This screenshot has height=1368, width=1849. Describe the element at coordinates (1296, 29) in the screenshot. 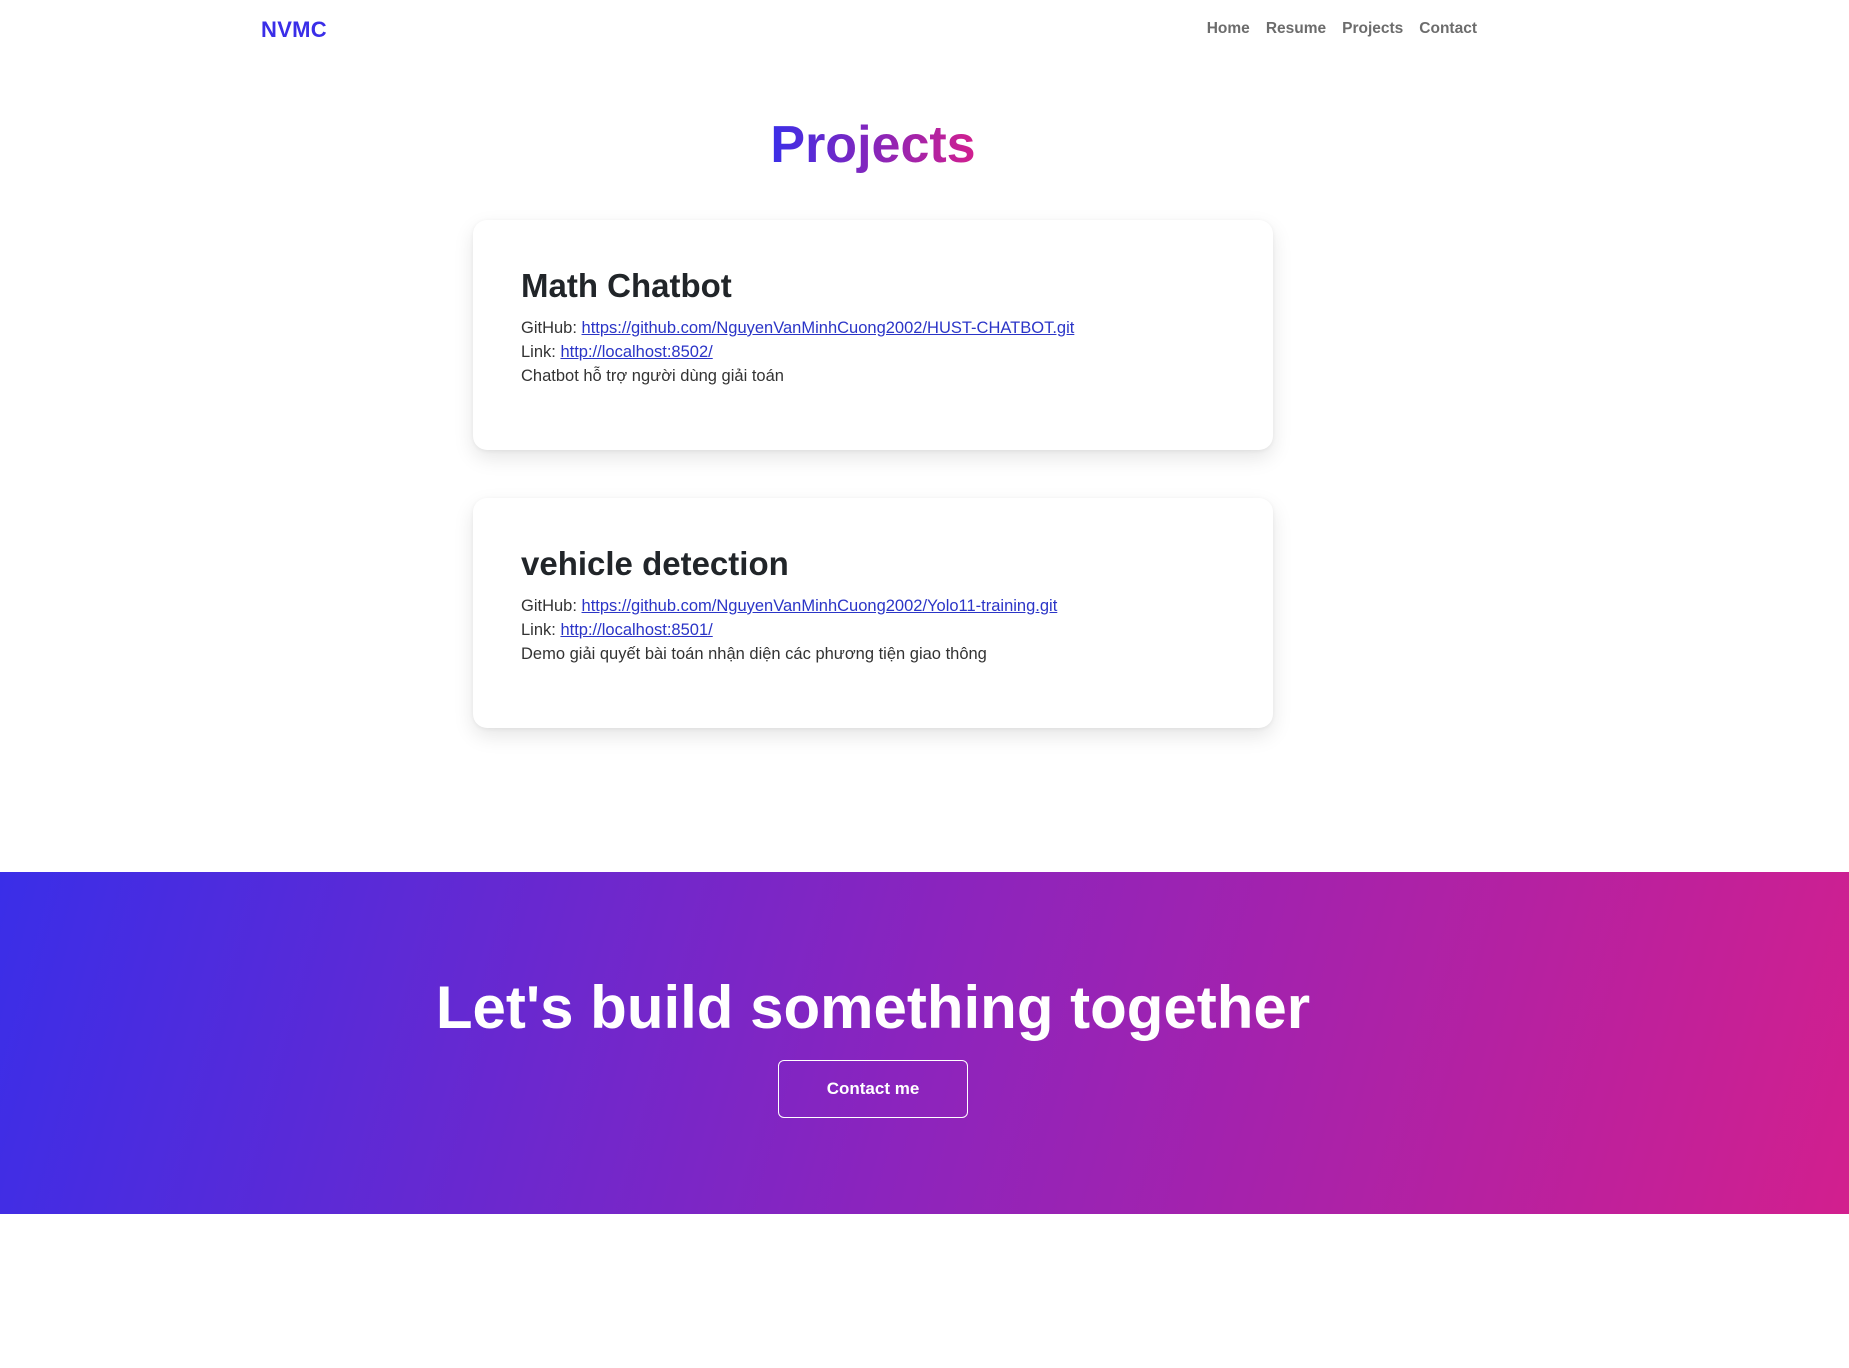

I see `nav-link-resume: Resume` at that location.